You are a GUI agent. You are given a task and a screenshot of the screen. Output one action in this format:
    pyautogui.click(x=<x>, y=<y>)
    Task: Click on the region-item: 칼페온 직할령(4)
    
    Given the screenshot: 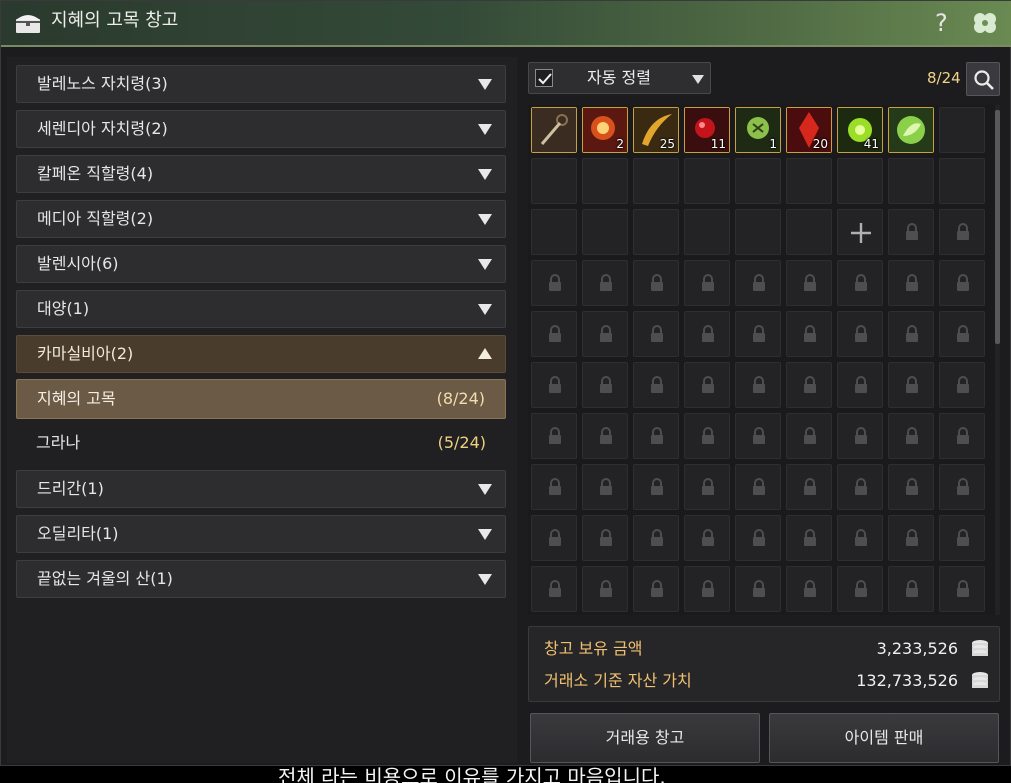 What is the action you would take?
    pyautogui.click(x=261, y=174)
    